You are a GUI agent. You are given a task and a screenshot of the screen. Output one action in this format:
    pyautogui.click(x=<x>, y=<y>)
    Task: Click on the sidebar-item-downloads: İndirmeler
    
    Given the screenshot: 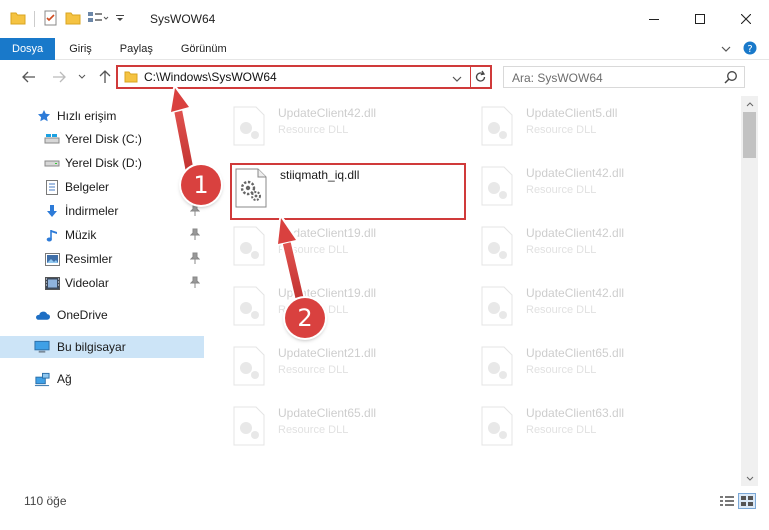 What is the action you would take?
    pyautogui.click(x=102, y=211)
    